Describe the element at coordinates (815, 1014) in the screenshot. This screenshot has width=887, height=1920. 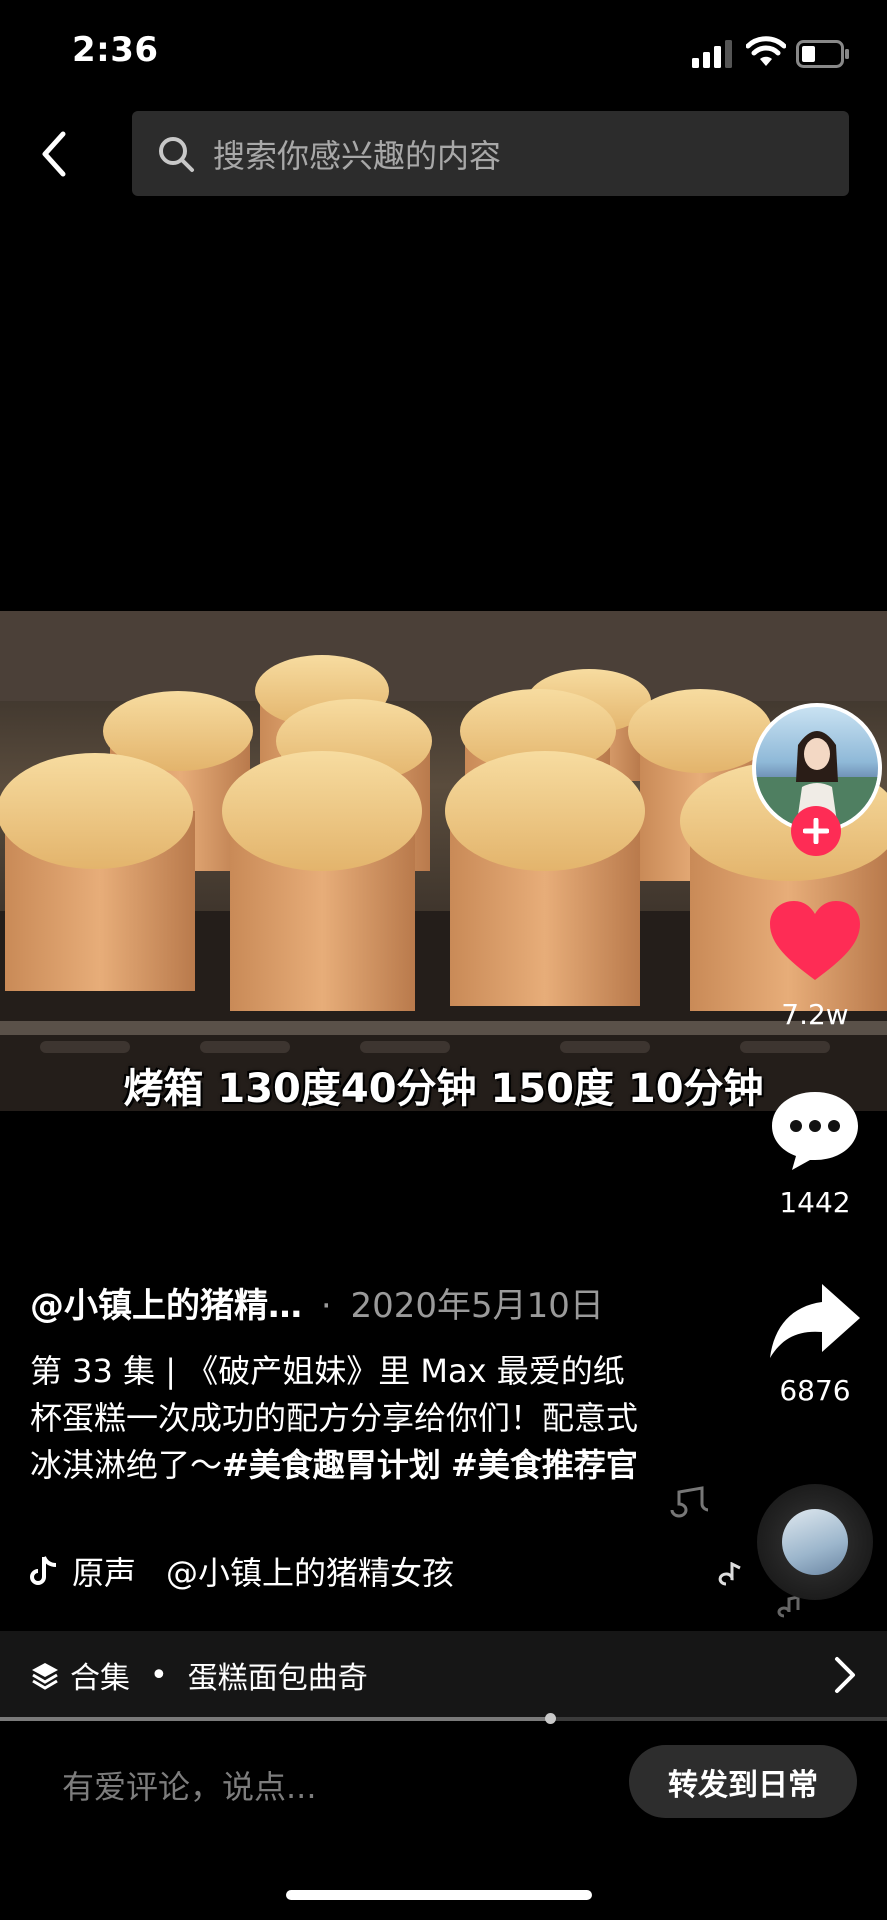
I see `like-count: 7.2w` at that location.